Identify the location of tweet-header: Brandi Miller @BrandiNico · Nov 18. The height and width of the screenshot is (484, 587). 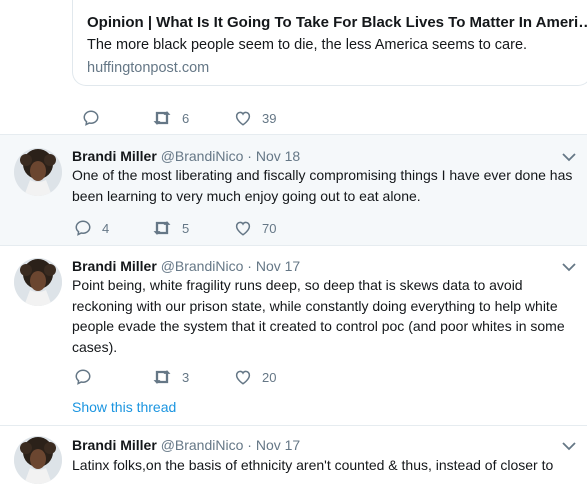
(186, 156).